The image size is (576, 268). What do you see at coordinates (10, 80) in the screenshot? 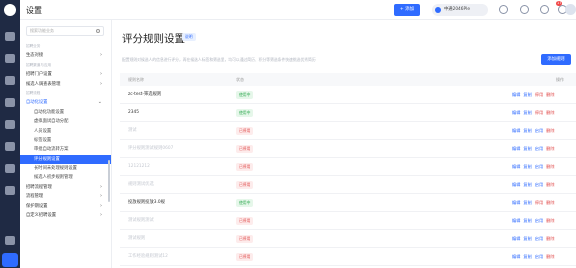
I see `briefcase-icon` at bounding box center [10, 80].